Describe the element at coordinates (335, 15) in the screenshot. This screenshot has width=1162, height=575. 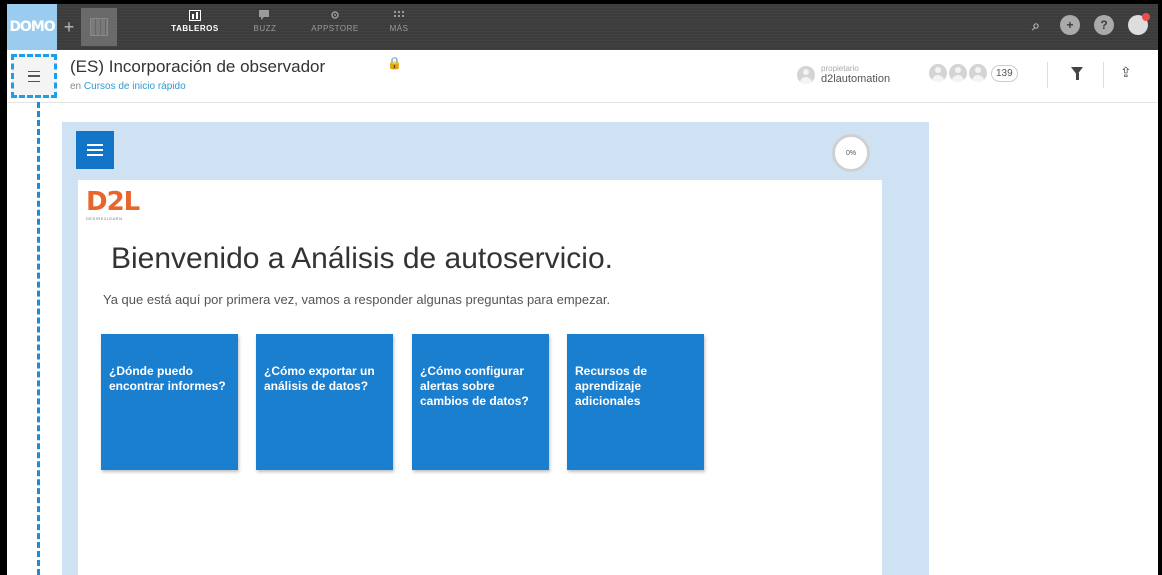
I see `appstore-icon` at that location.